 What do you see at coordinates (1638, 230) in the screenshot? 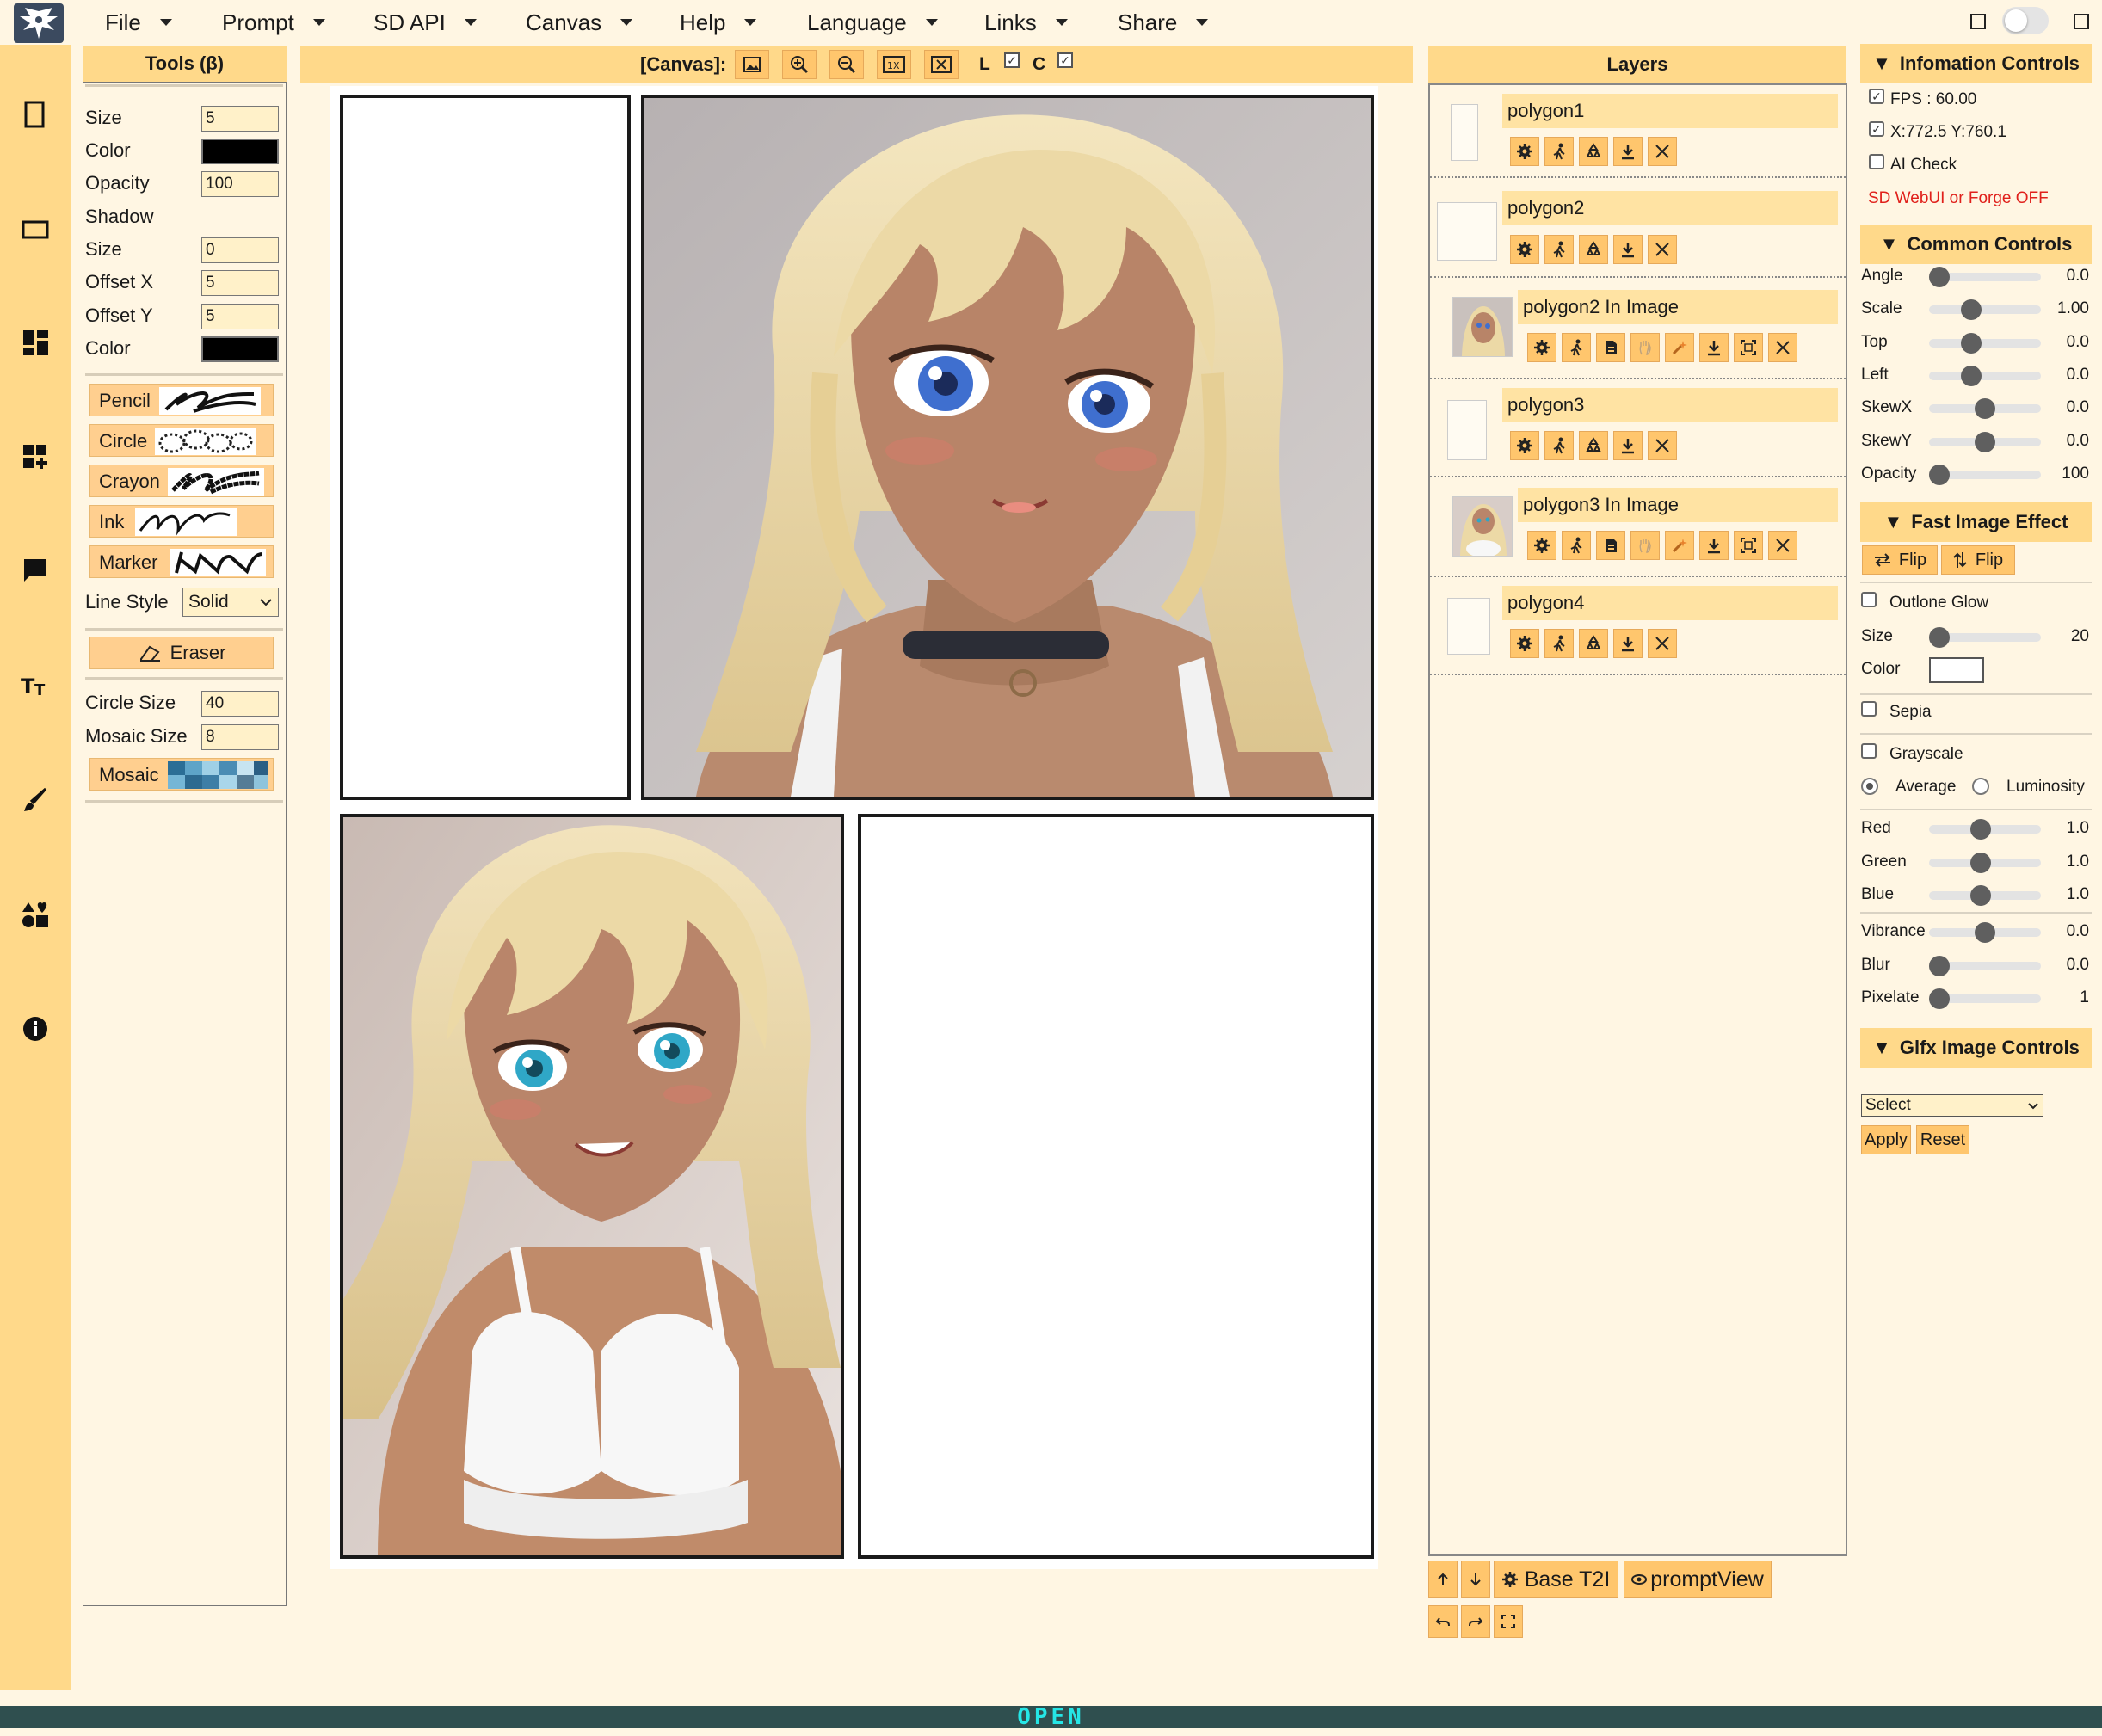
I see `layer-item: polygon2` at bounding box center [1638, 230].